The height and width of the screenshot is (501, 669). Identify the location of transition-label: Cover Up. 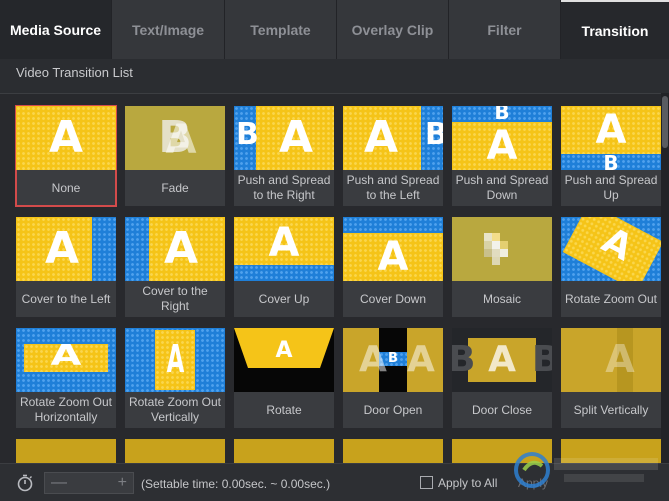
(284, 298).